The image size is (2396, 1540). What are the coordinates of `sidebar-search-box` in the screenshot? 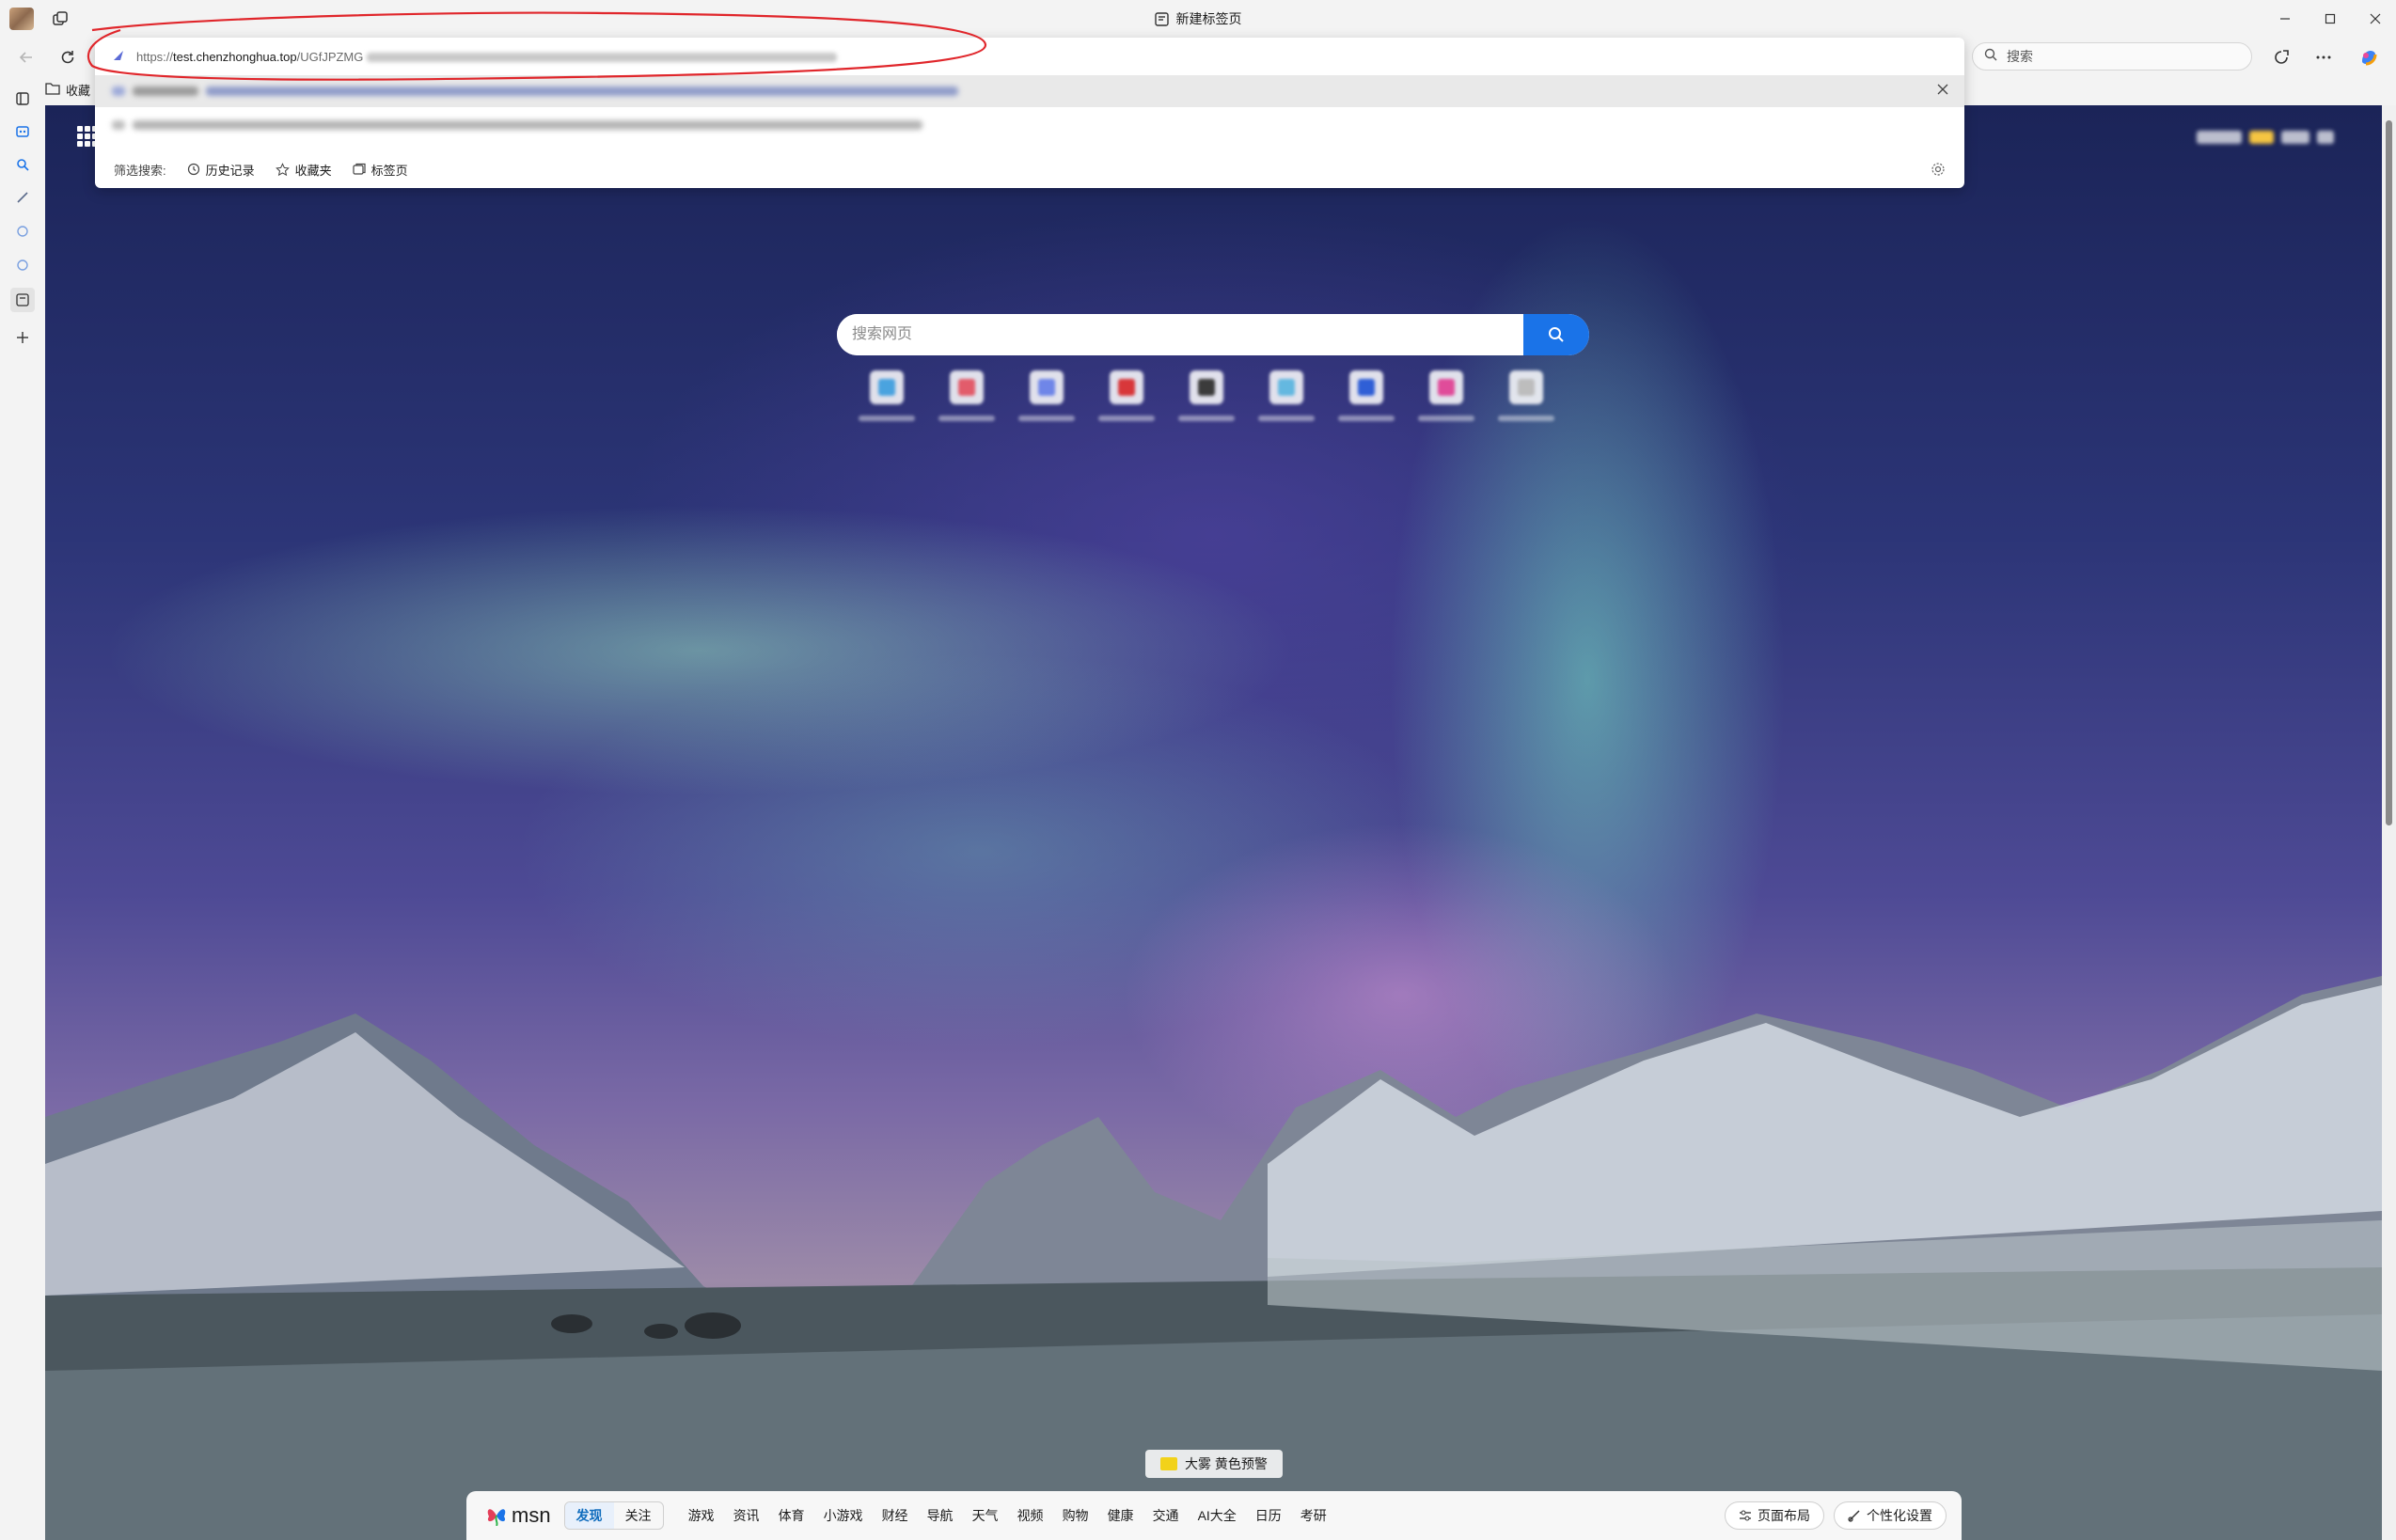 It's located at (2112, 57).